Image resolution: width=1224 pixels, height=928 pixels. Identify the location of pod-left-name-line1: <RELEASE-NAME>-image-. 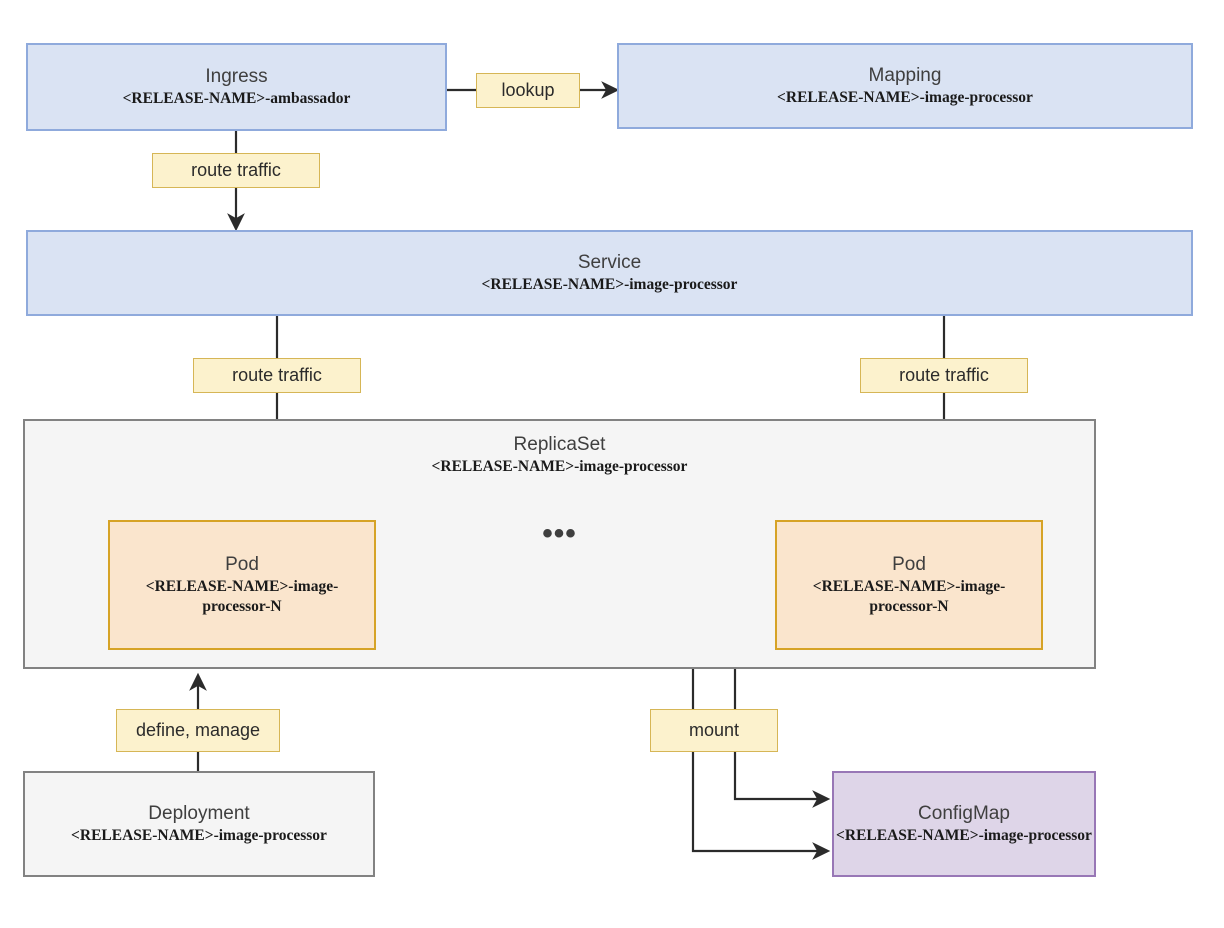
(242, 586).